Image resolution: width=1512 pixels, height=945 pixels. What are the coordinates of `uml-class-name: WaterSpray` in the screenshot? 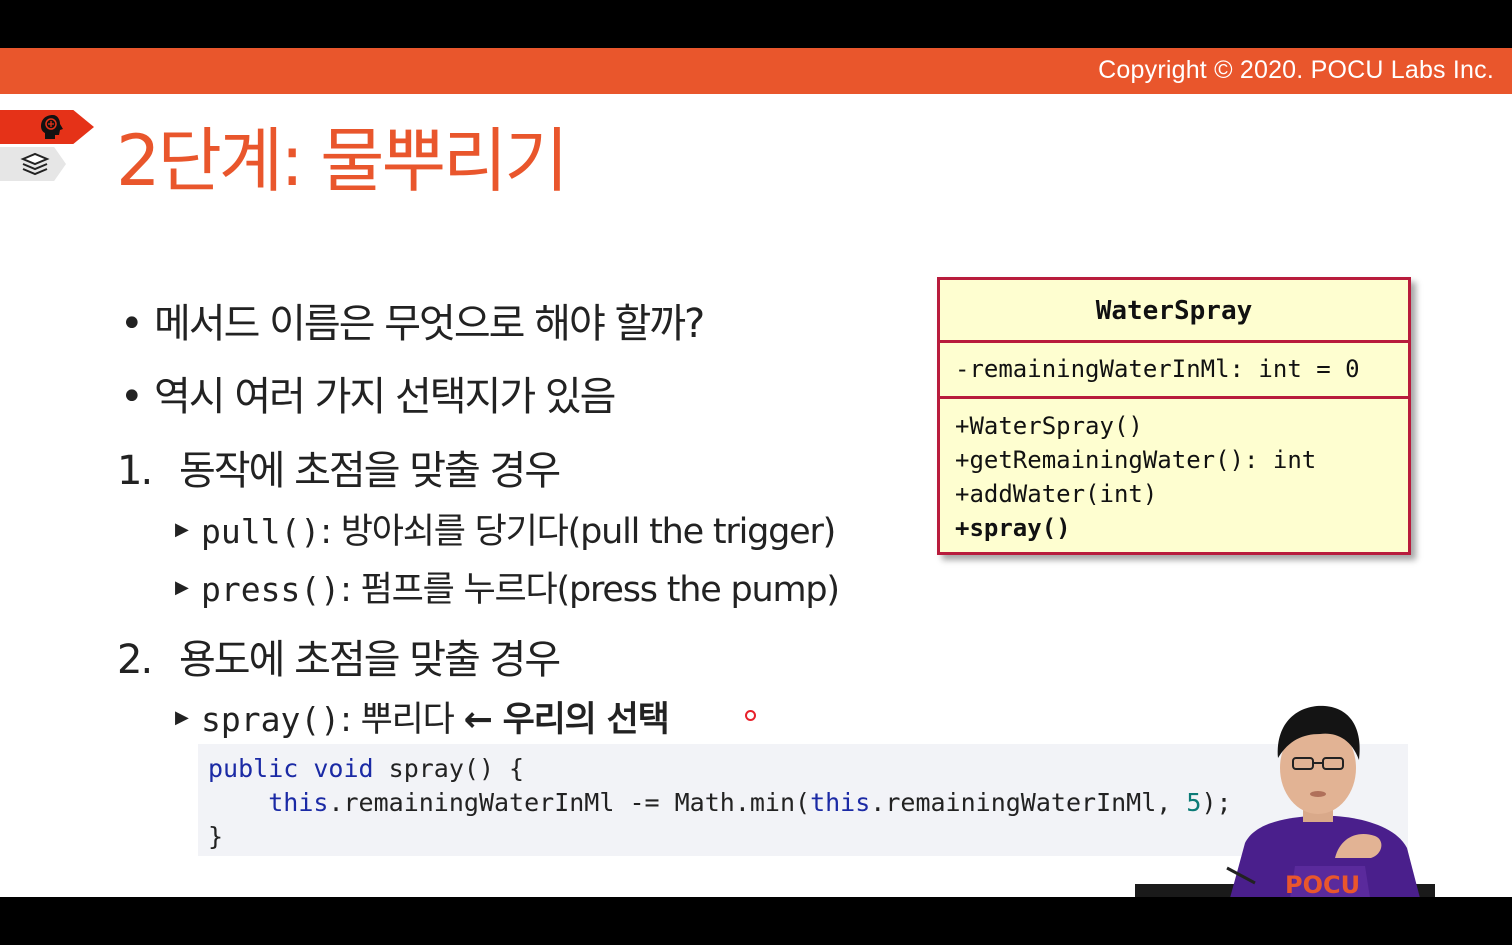 It's located at (1174, 311).